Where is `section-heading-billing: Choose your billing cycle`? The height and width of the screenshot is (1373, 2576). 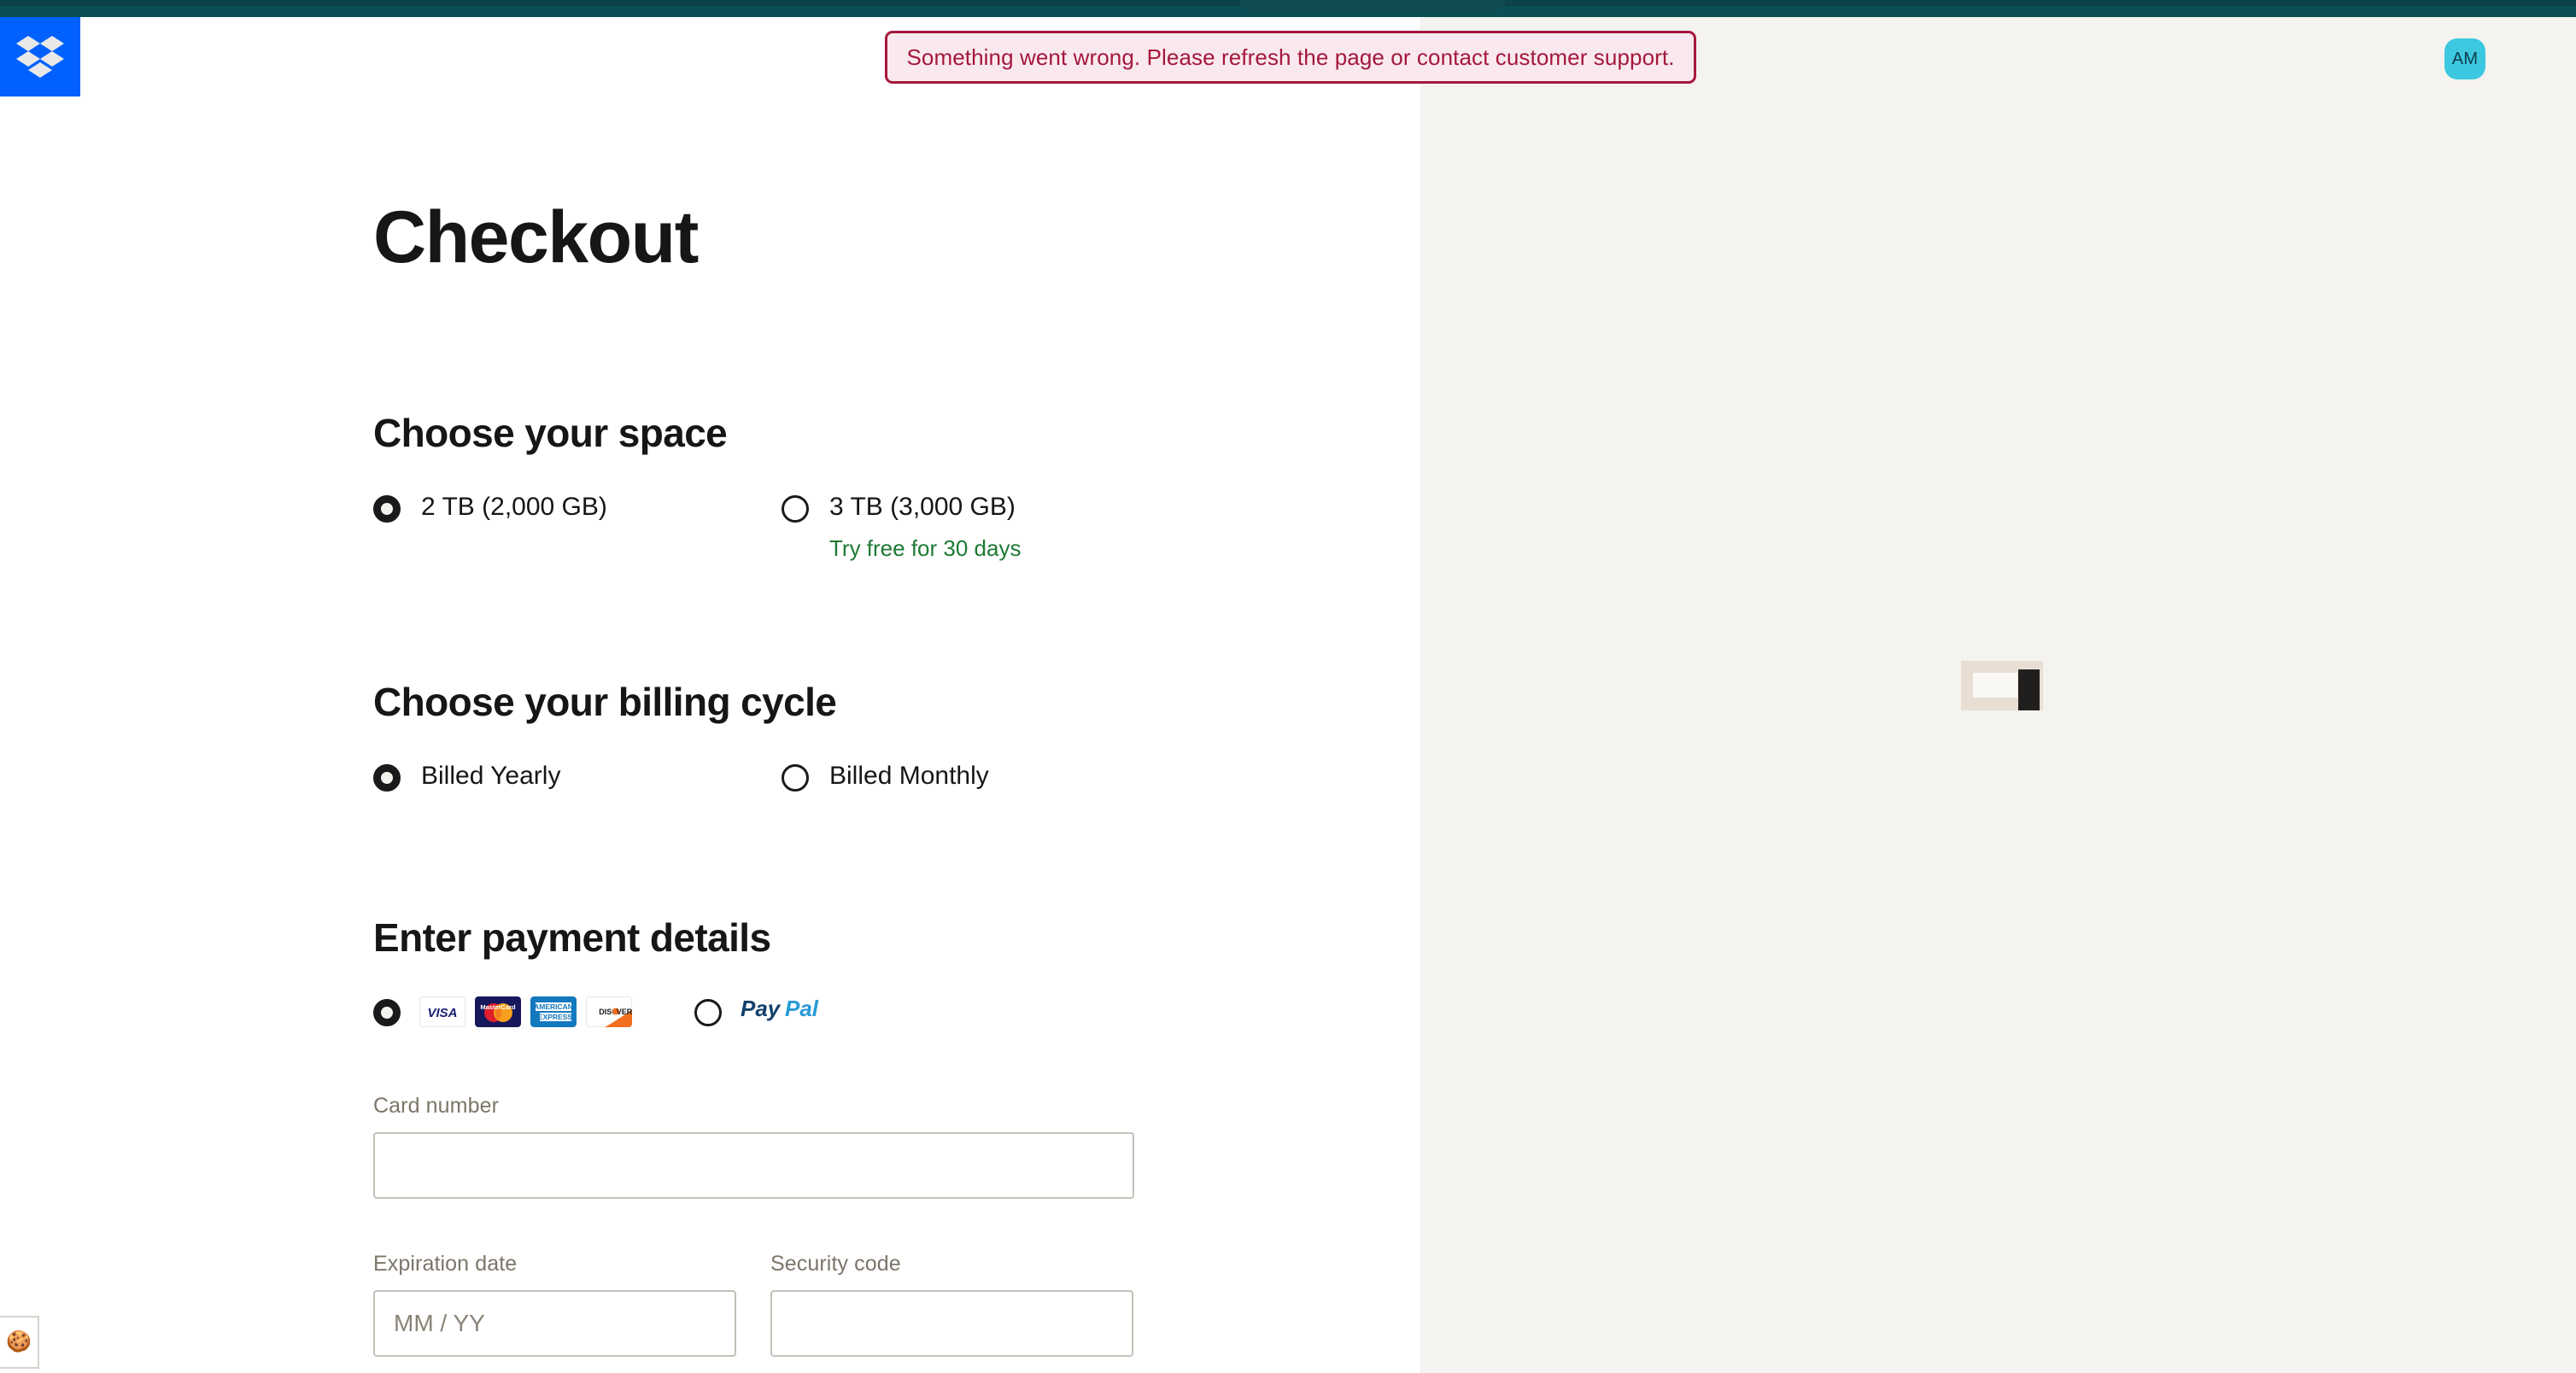
section-heading-billing: Choose your billing cycle is located at coordinates (605, 702).